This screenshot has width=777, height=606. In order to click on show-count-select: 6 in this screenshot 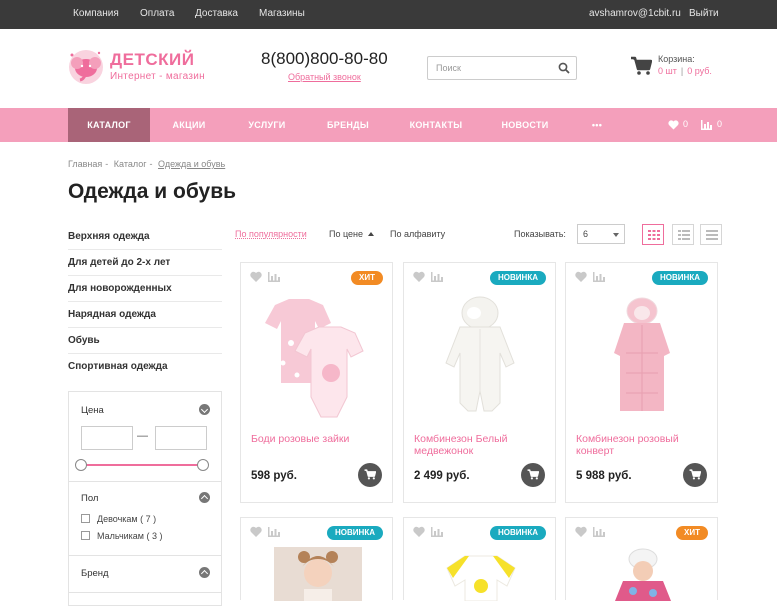, I will do `click(601, 234)`.